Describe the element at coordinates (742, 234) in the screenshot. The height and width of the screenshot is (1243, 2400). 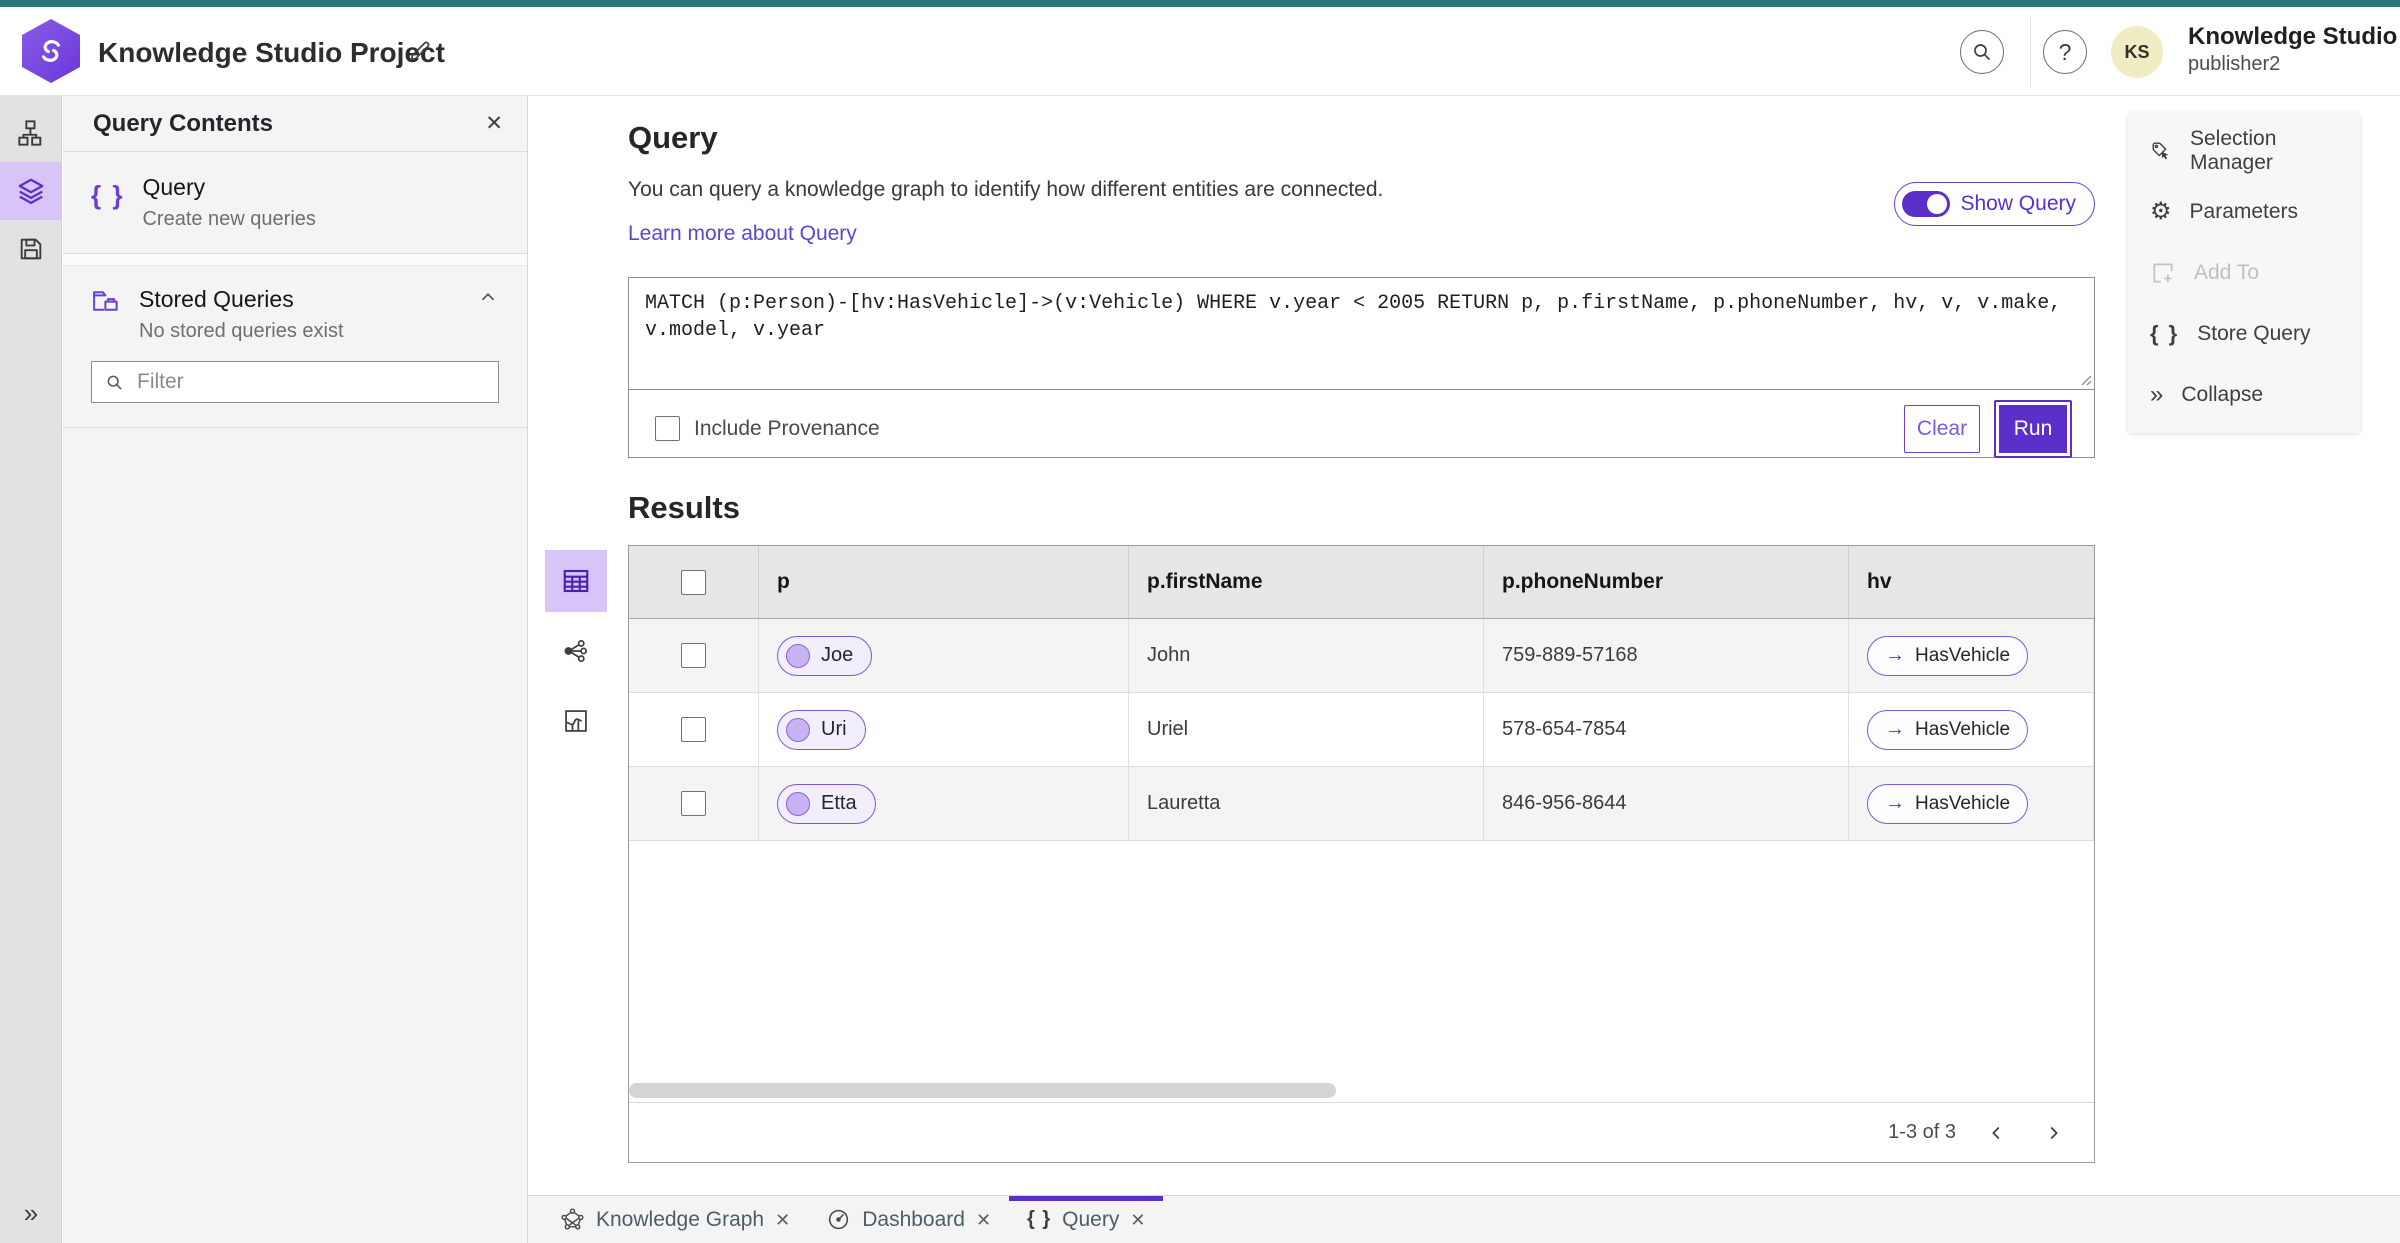
I see `learn-more-link: Learn more about Query` at that location.